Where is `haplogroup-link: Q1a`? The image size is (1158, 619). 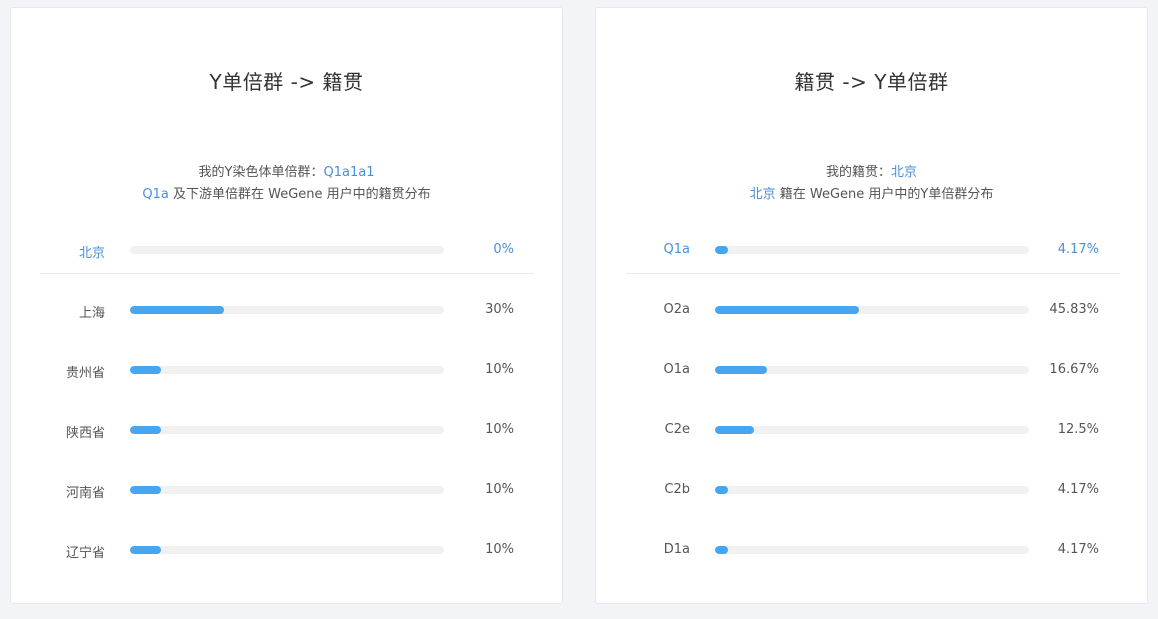 haplogroup-link: Q1a is located at coordinates (155, 194).